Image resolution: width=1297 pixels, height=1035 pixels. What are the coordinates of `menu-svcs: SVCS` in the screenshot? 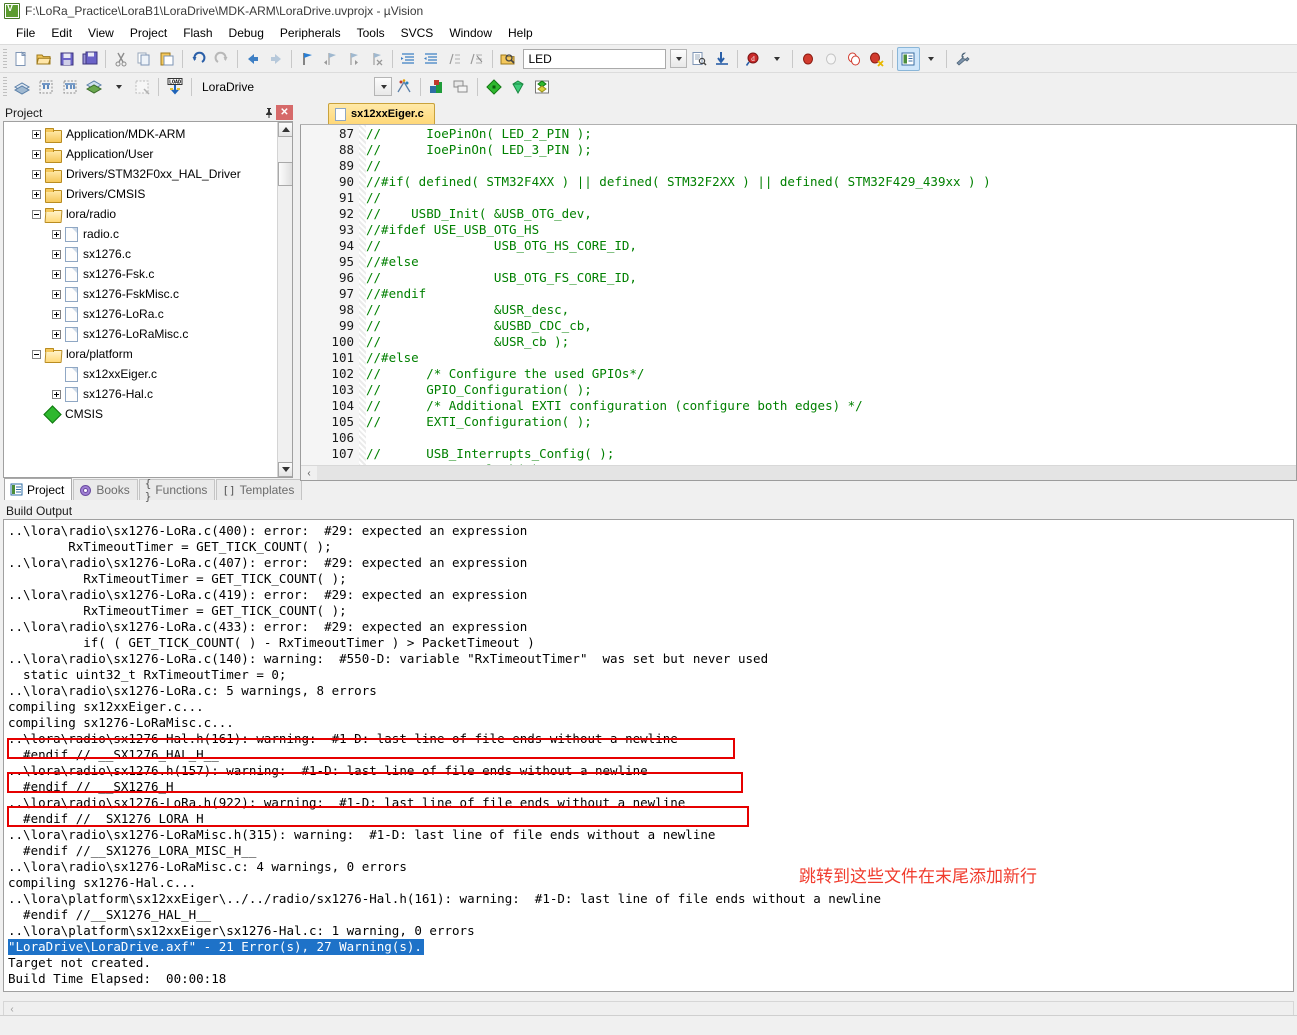 It's located at (417, 33).